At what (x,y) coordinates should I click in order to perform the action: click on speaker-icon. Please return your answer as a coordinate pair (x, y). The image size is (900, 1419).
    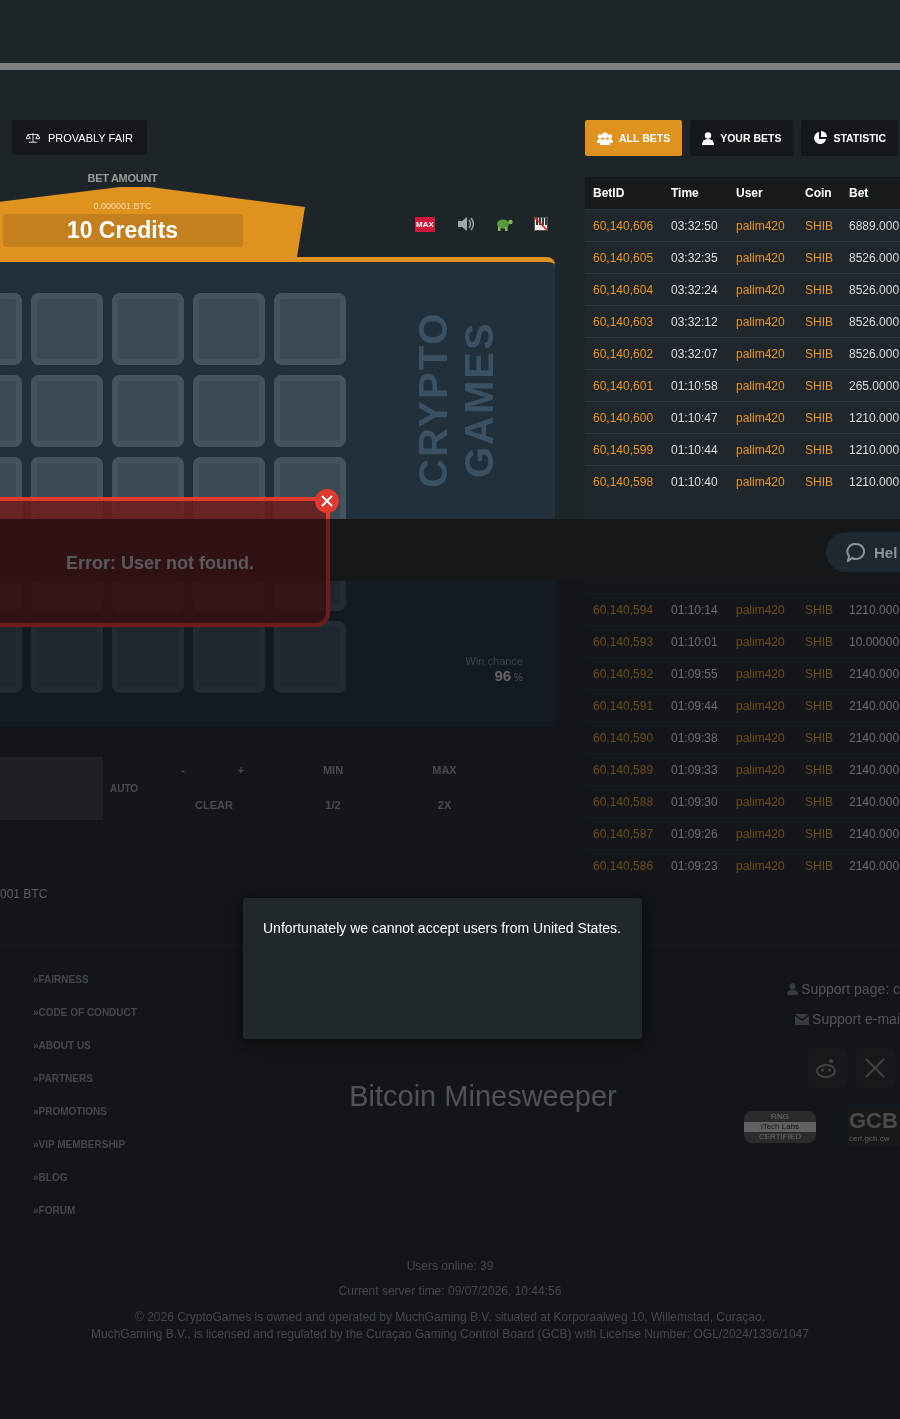
    Looking at the image, I should click on (464, 224).